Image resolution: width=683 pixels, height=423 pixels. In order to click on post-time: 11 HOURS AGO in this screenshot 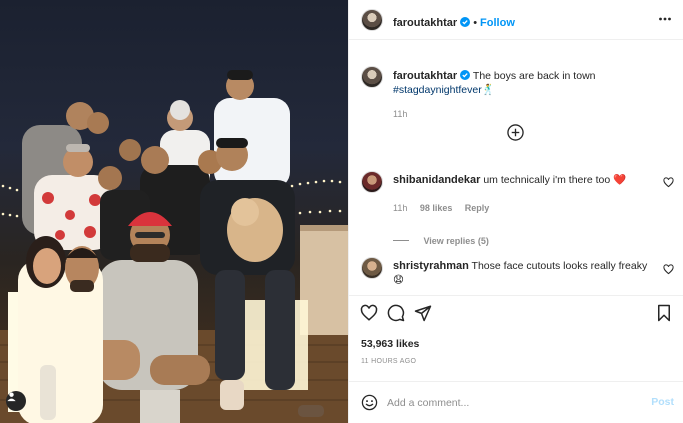, I will do `click(389, 361)`.